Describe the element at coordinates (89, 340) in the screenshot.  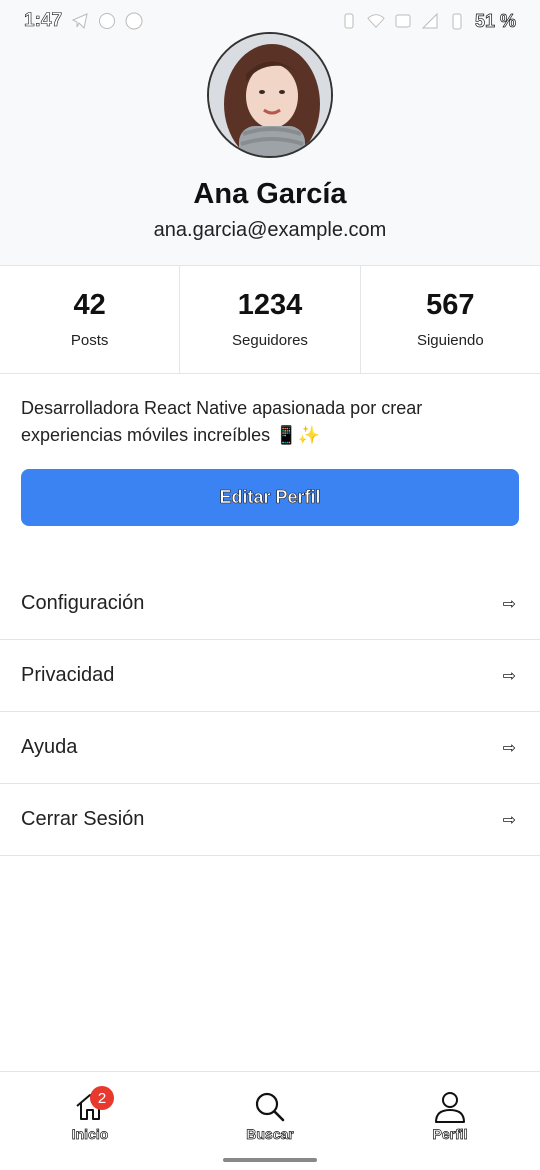
I see `stat-label: Posts` at that location.